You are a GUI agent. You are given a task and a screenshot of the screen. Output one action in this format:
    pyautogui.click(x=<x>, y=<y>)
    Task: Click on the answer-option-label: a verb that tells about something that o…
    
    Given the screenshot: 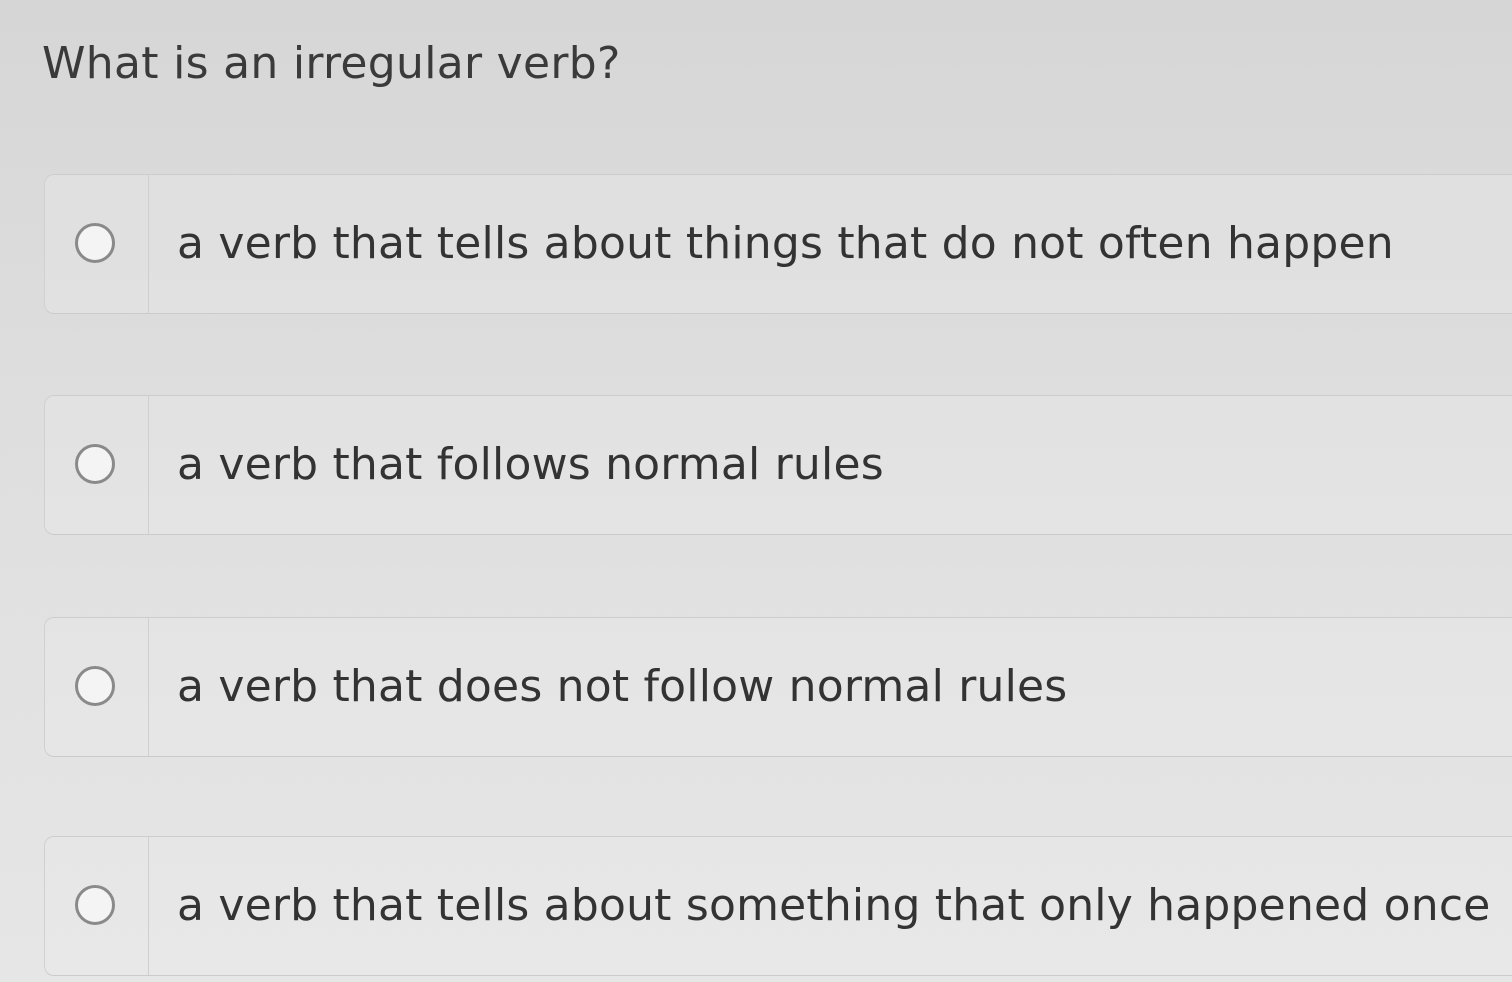 What is the action you would take?
    pyautogui.click(x=834, y=905)
    